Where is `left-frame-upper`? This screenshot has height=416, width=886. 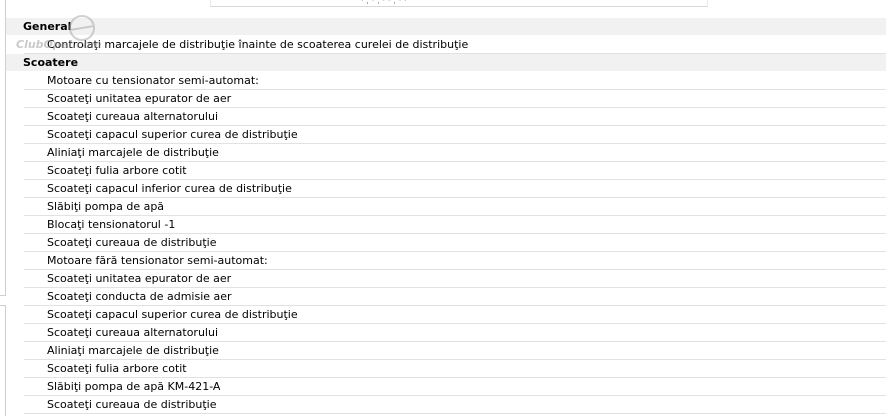
left-frame-upper is located at coordinates (3, 148).